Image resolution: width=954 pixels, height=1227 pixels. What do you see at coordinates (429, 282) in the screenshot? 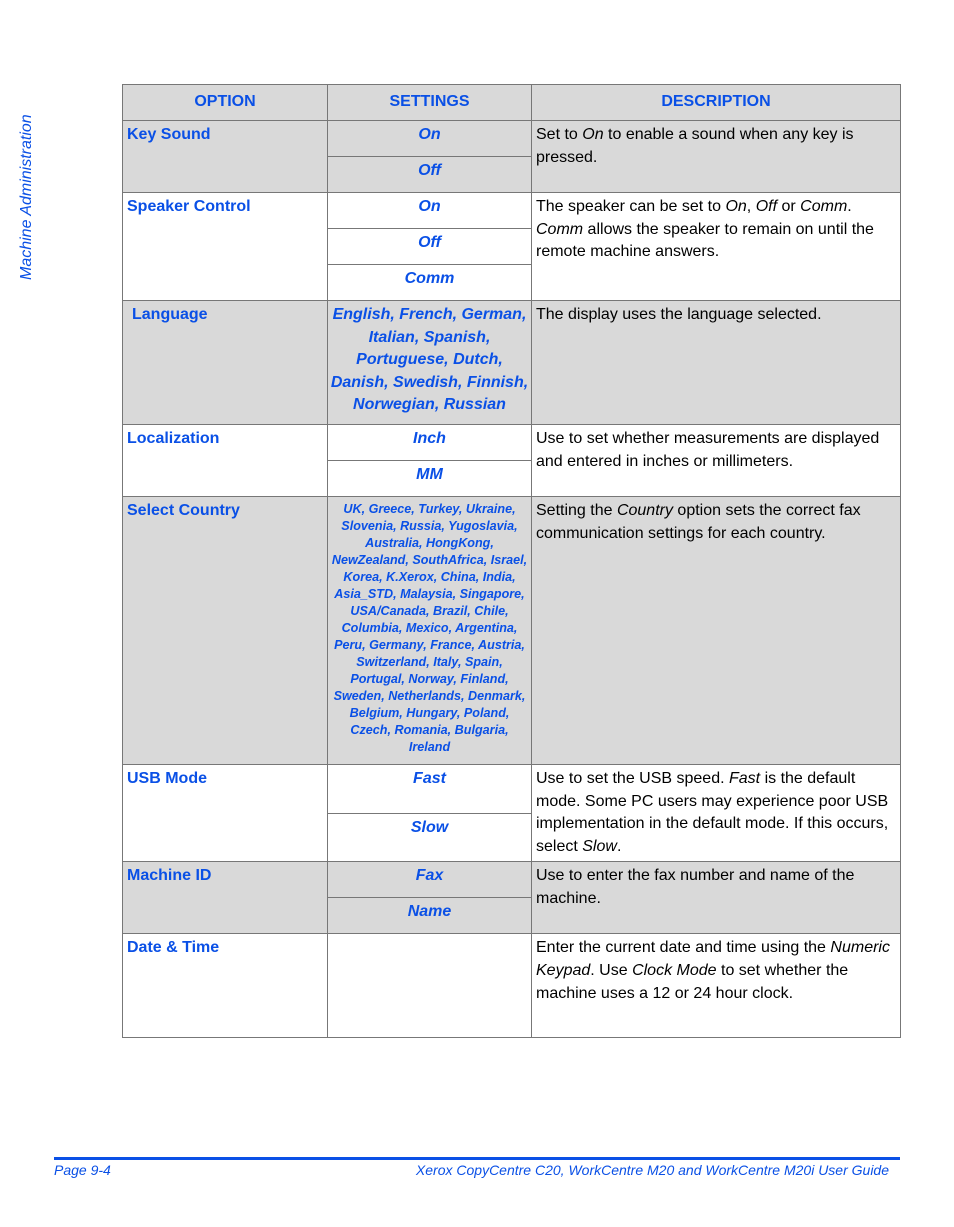
I see `setting-cell: Comm` at bounding box center [429, 282].